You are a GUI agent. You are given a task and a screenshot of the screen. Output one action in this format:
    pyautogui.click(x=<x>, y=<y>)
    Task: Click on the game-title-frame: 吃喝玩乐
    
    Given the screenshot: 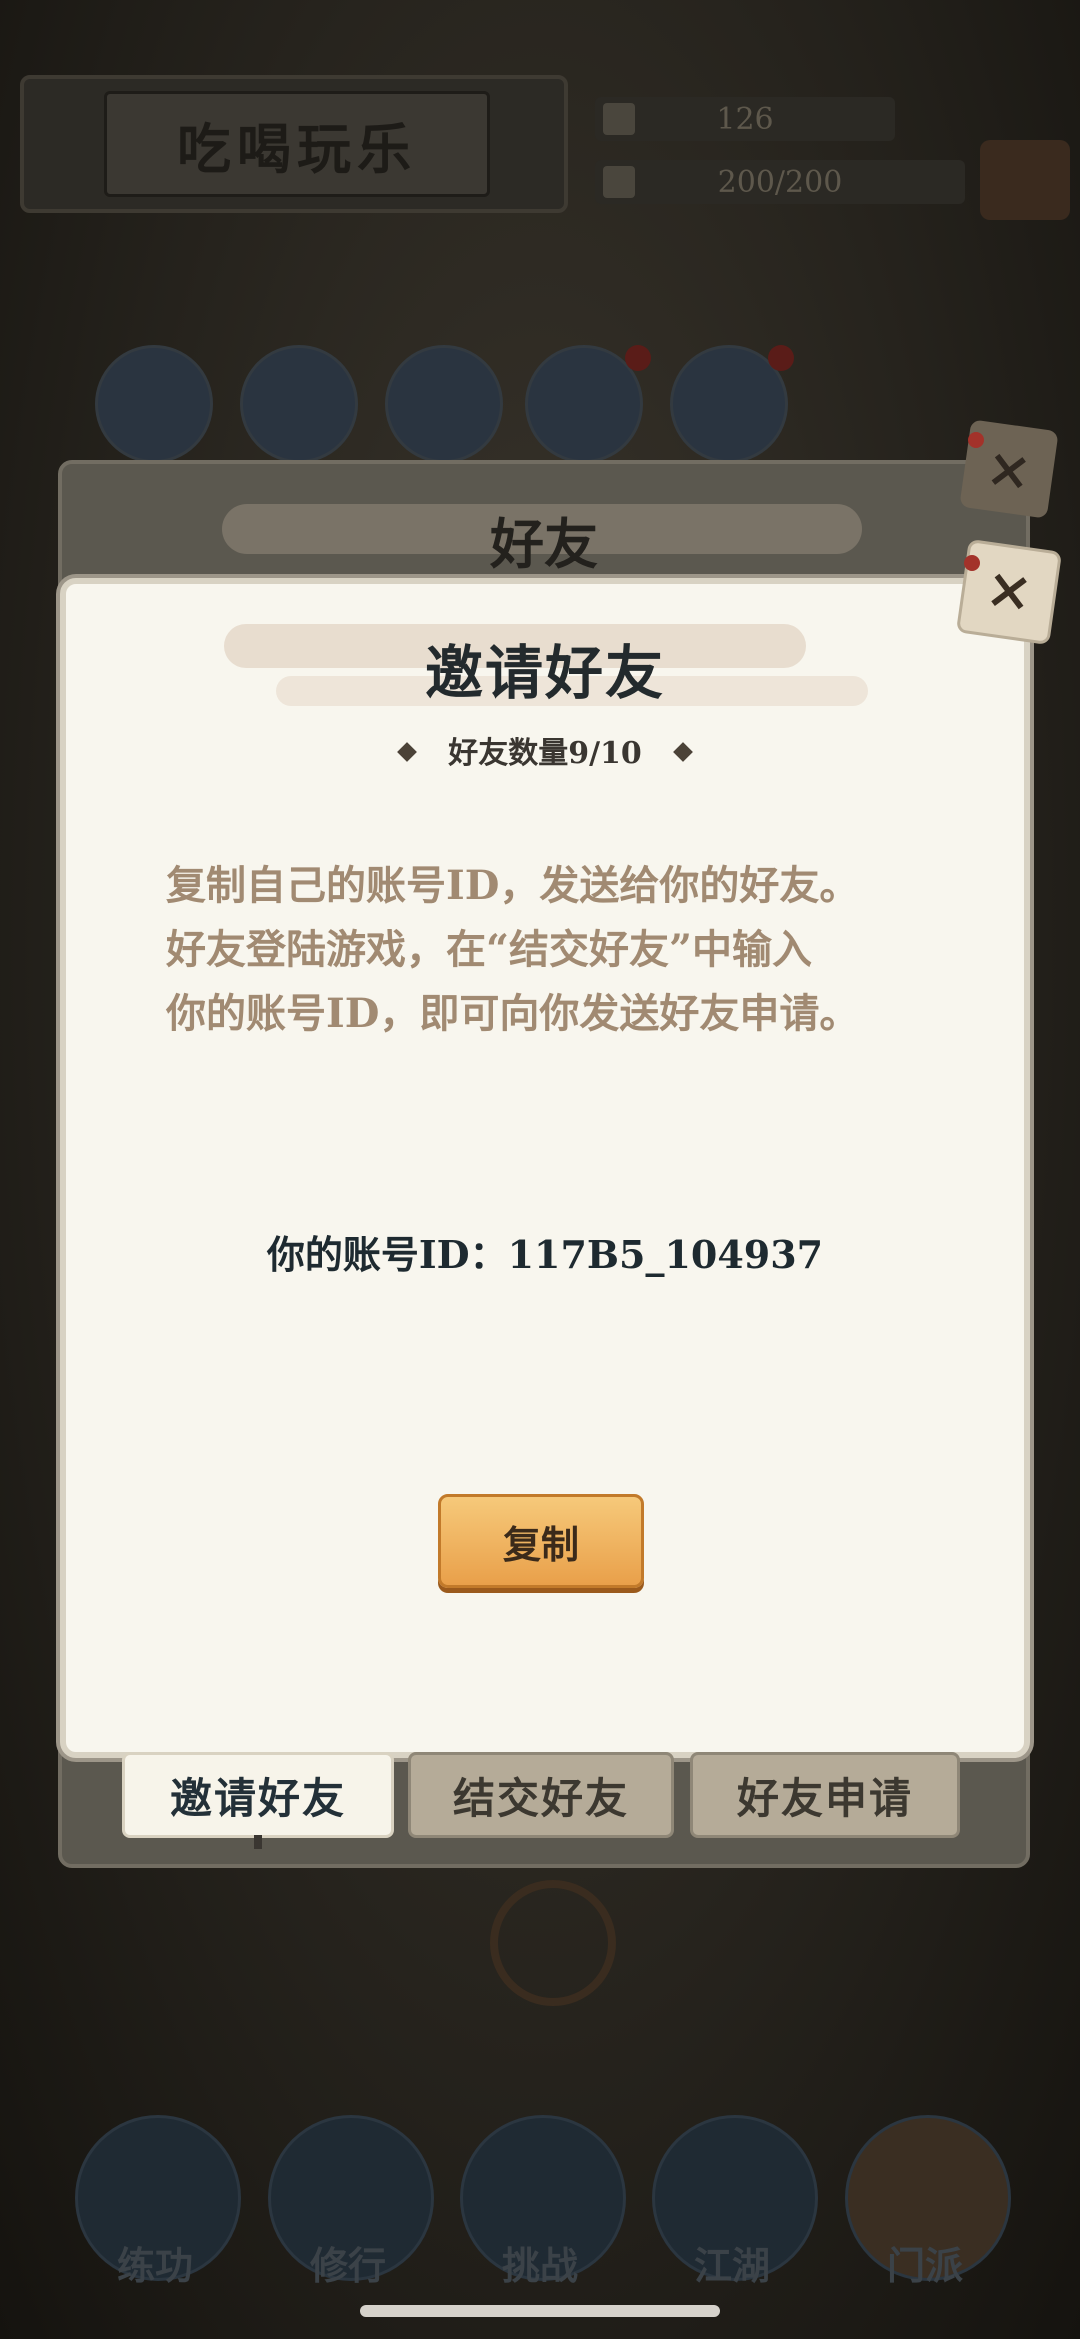 What is the action you would take?
    pyautogui.click(x=294, y=144)
    